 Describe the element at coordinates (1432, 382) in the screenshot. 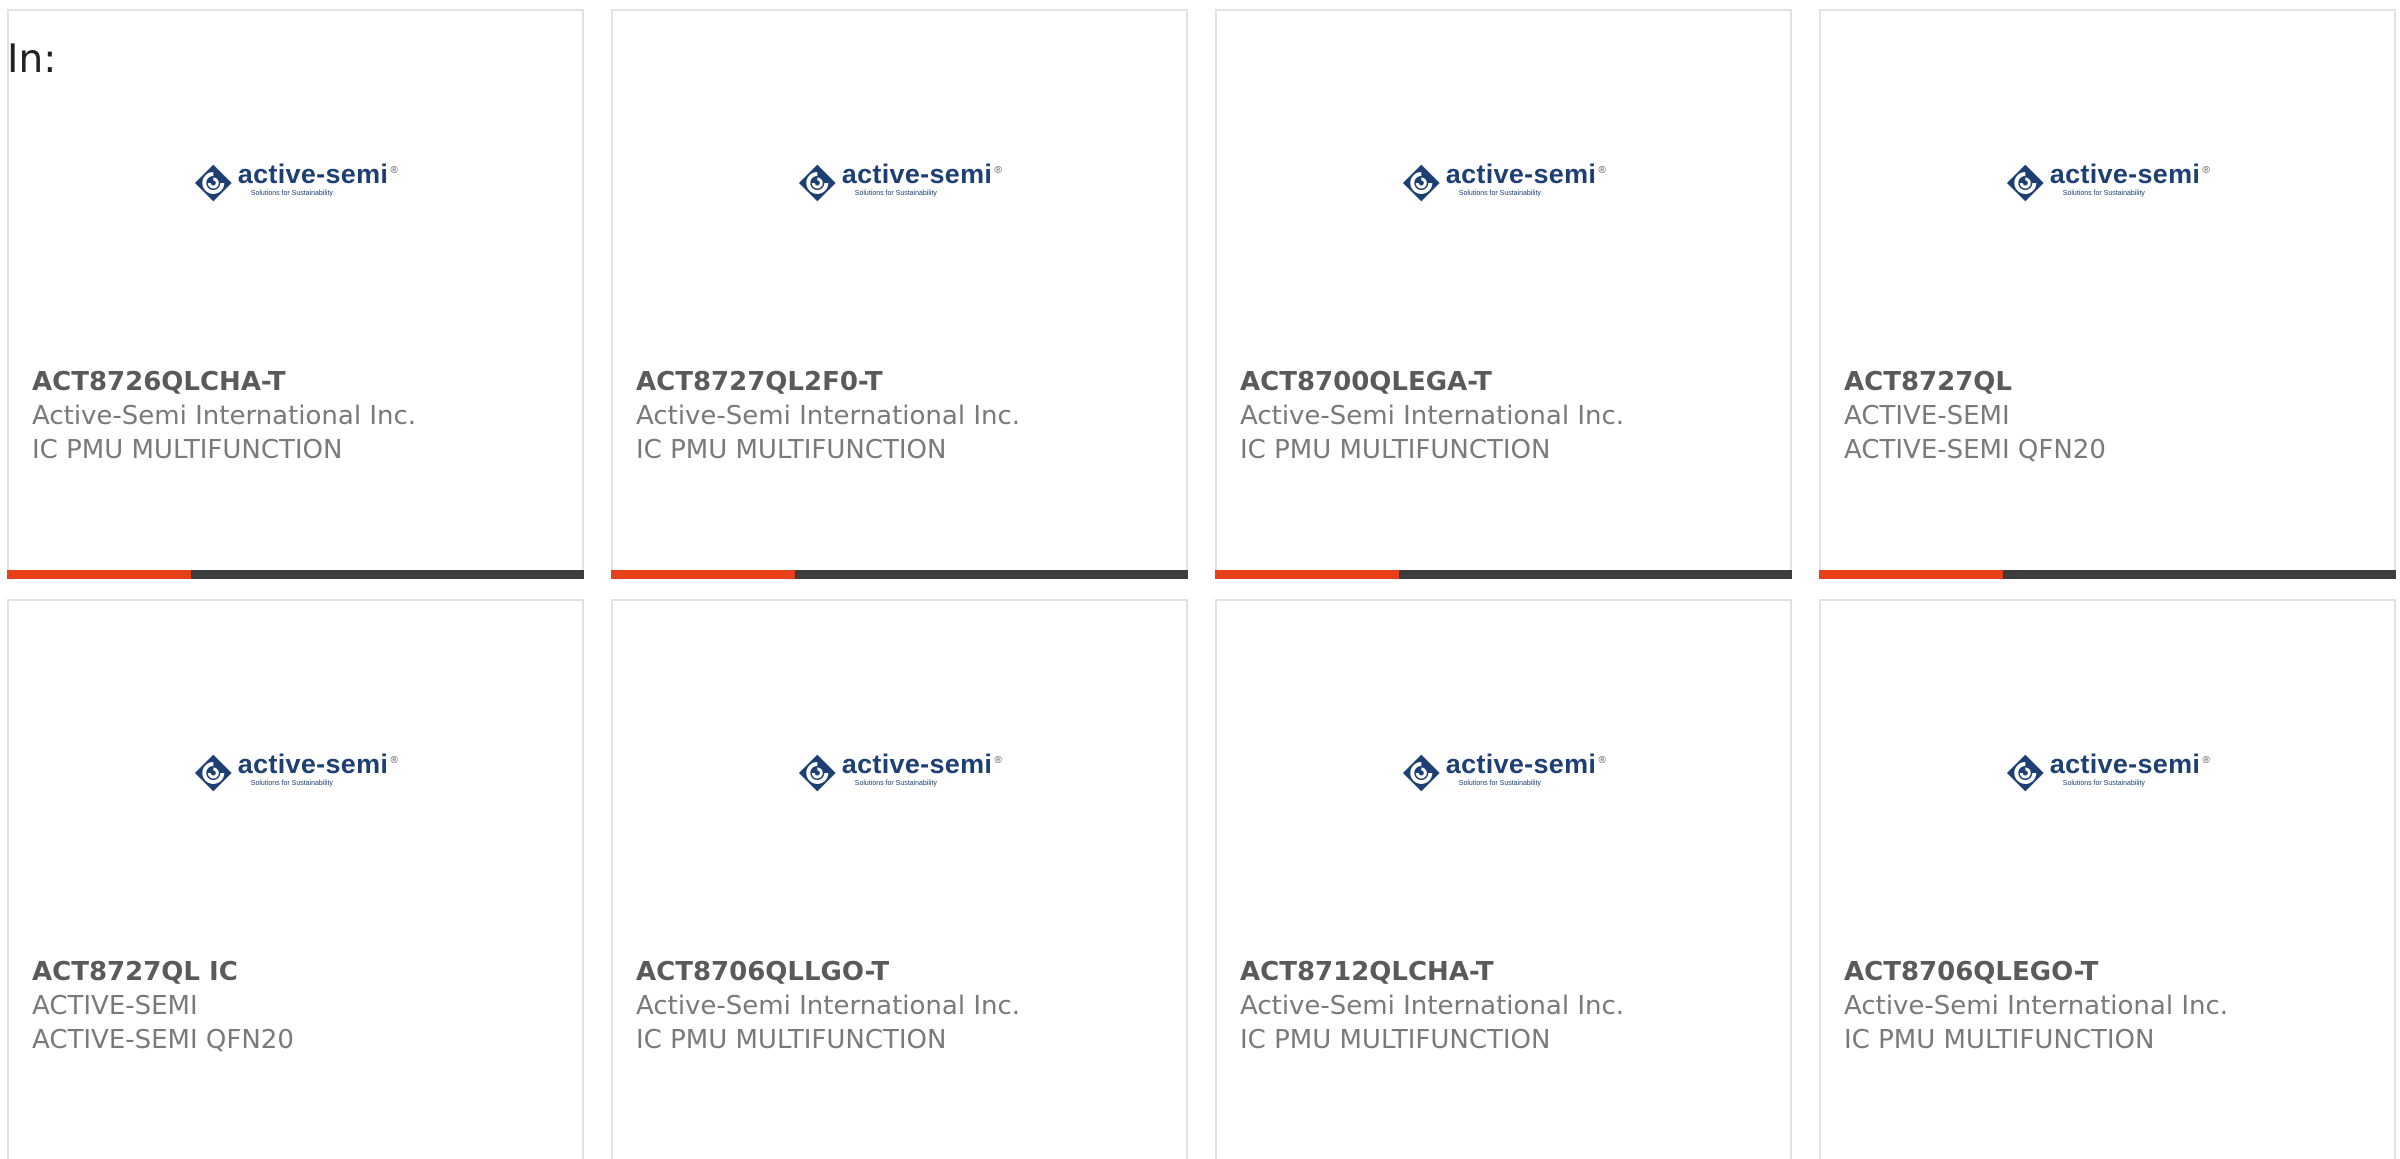

I see `part-number: ACT8700QLEGA-T` at that location.